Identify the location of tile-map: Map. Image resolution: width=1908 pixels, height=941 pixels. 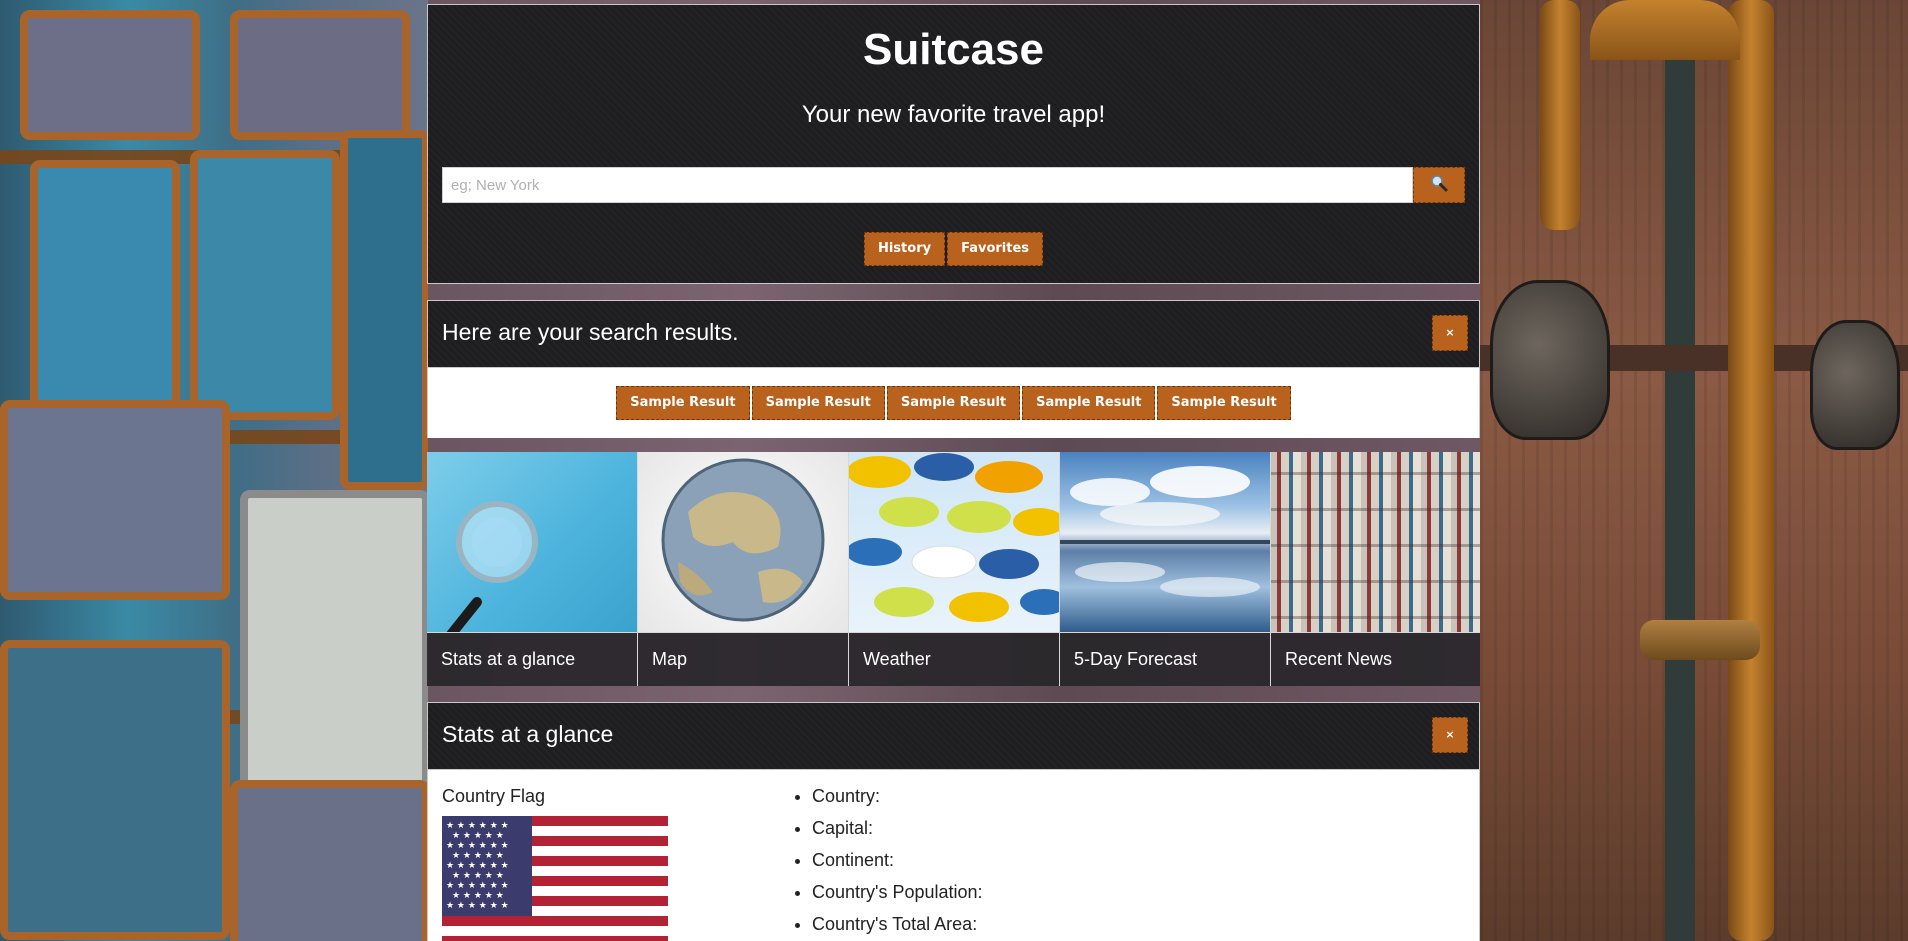
(743, 569).